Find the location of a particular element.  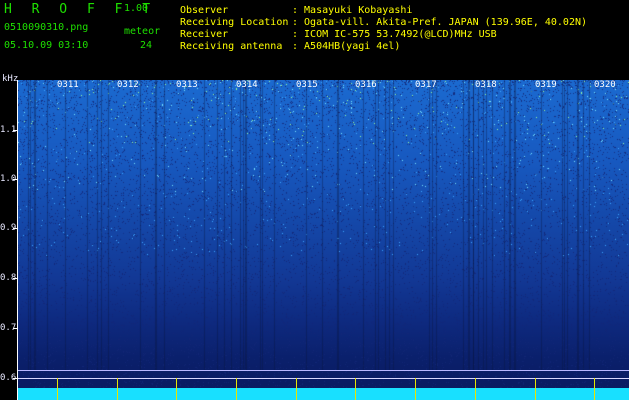

receiver-label: Receiver is located at coordinates (204, 34).